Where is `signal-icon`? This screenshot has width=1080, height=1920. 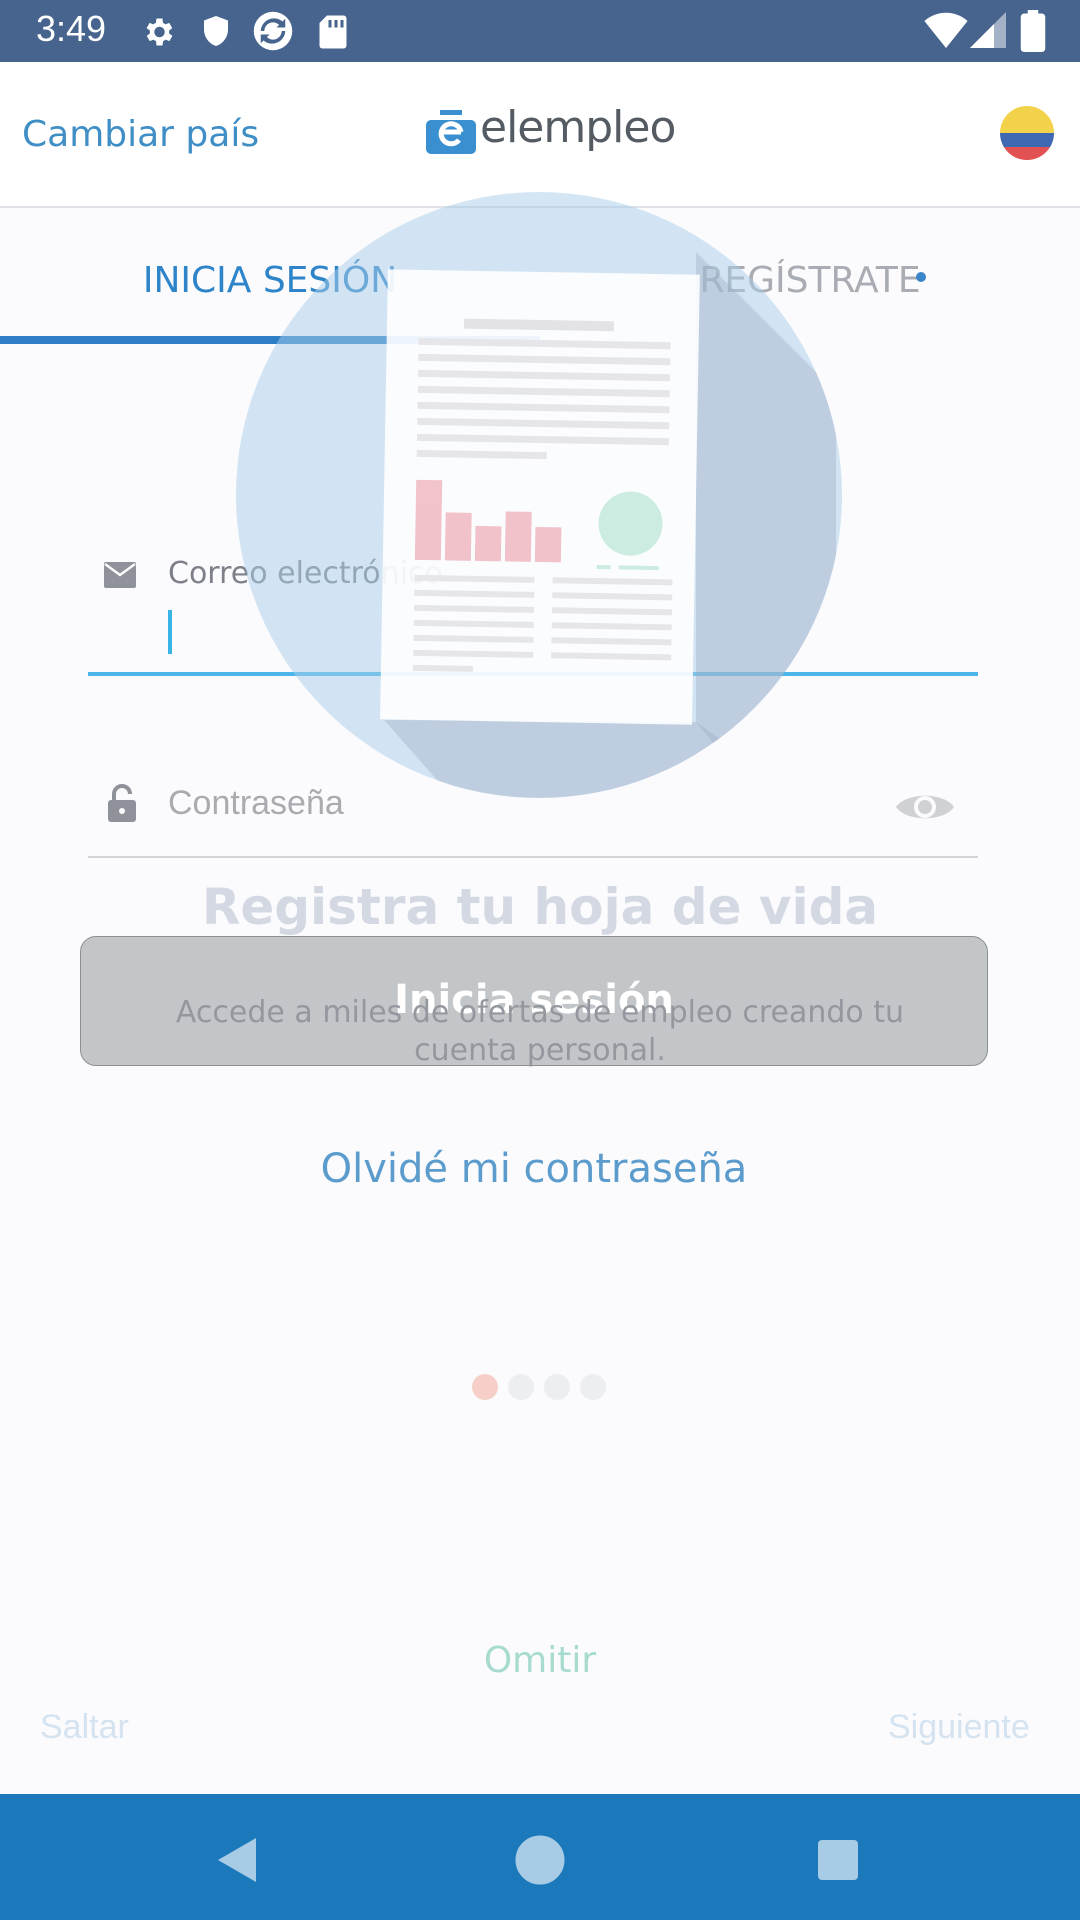
signal-icon is located at coordinates (988, 30).